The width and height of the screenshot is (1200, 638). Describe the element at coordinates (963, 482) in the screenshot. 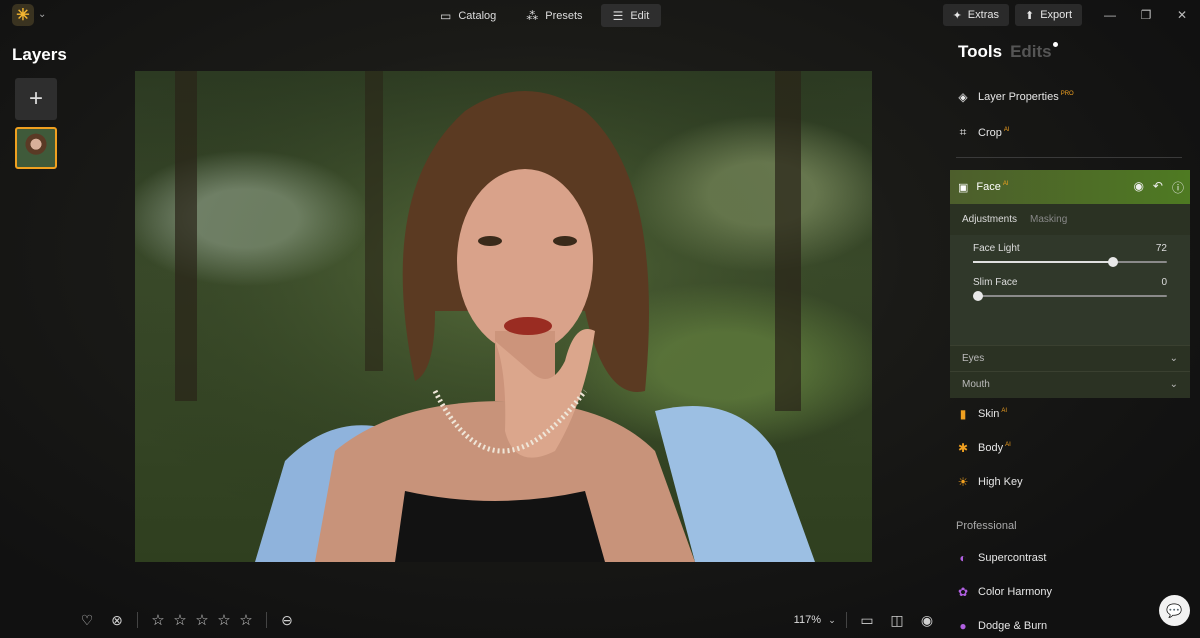

I see `high-key-icon: ☀` at that location.